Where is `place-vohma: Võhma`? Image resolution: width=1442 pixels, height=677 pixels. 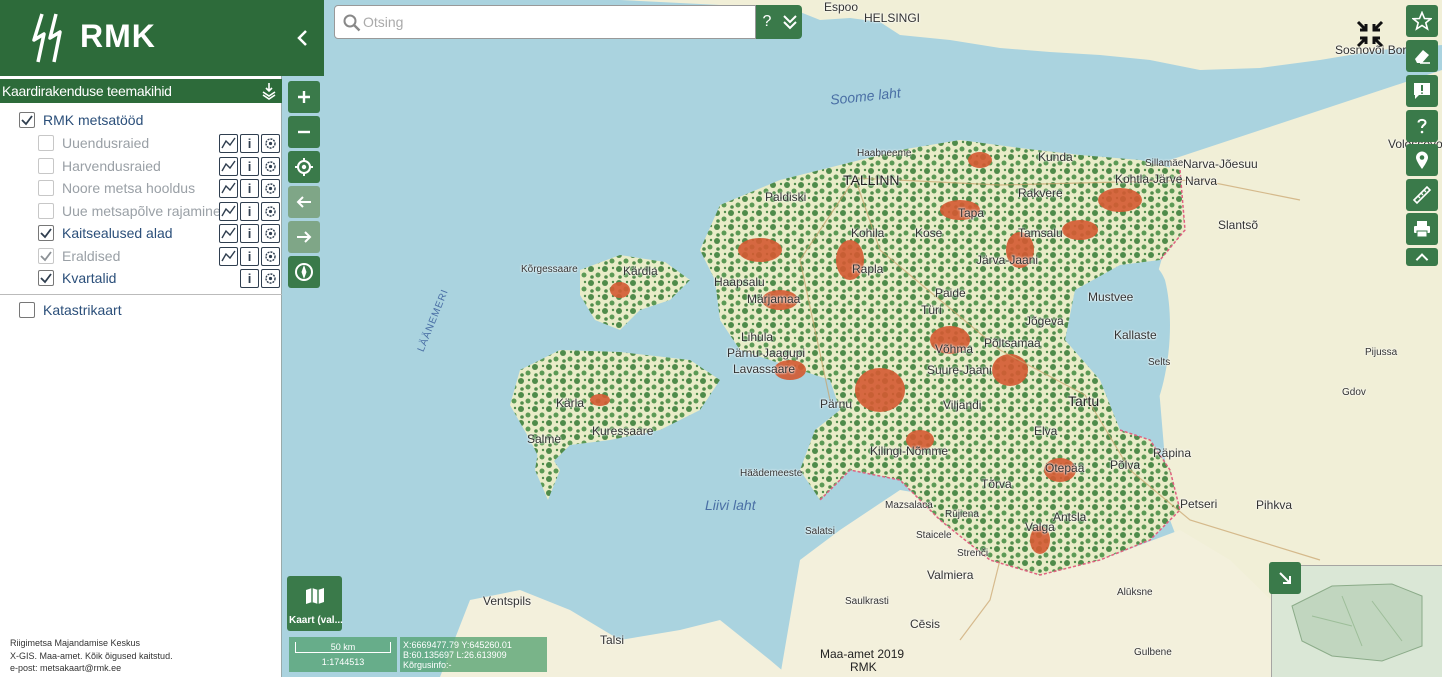 place-vohma: Võhma is located at coordinates (954, 349).